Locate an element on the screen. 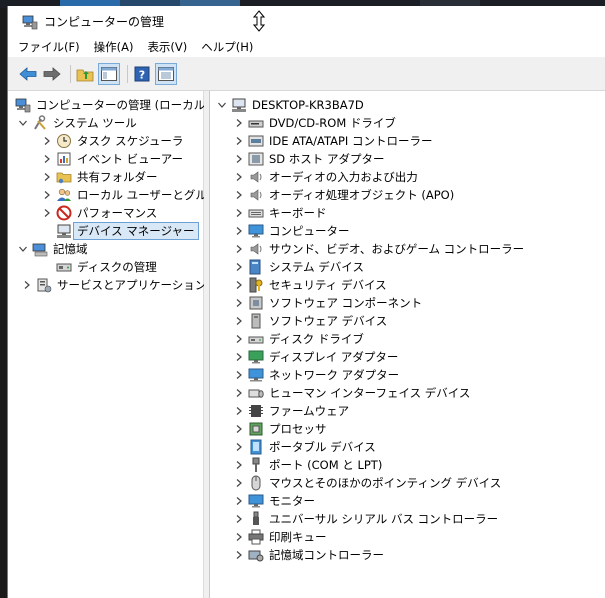  event-log-icon is located at coordinates (64, 159).